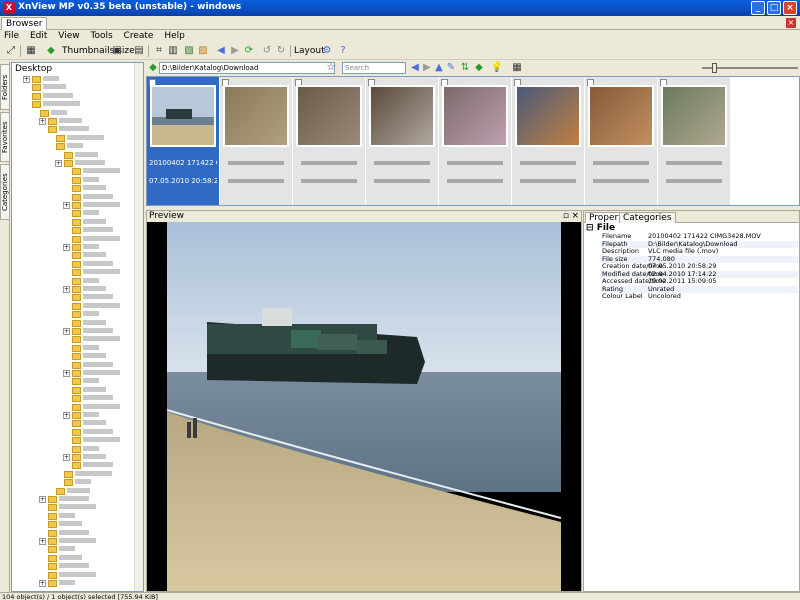 This screenshot has height=600, width=800. What do you see at coordinates (790, 8) in the screenshot?
I see `close-button: ×` at bounding box center [790, 8].